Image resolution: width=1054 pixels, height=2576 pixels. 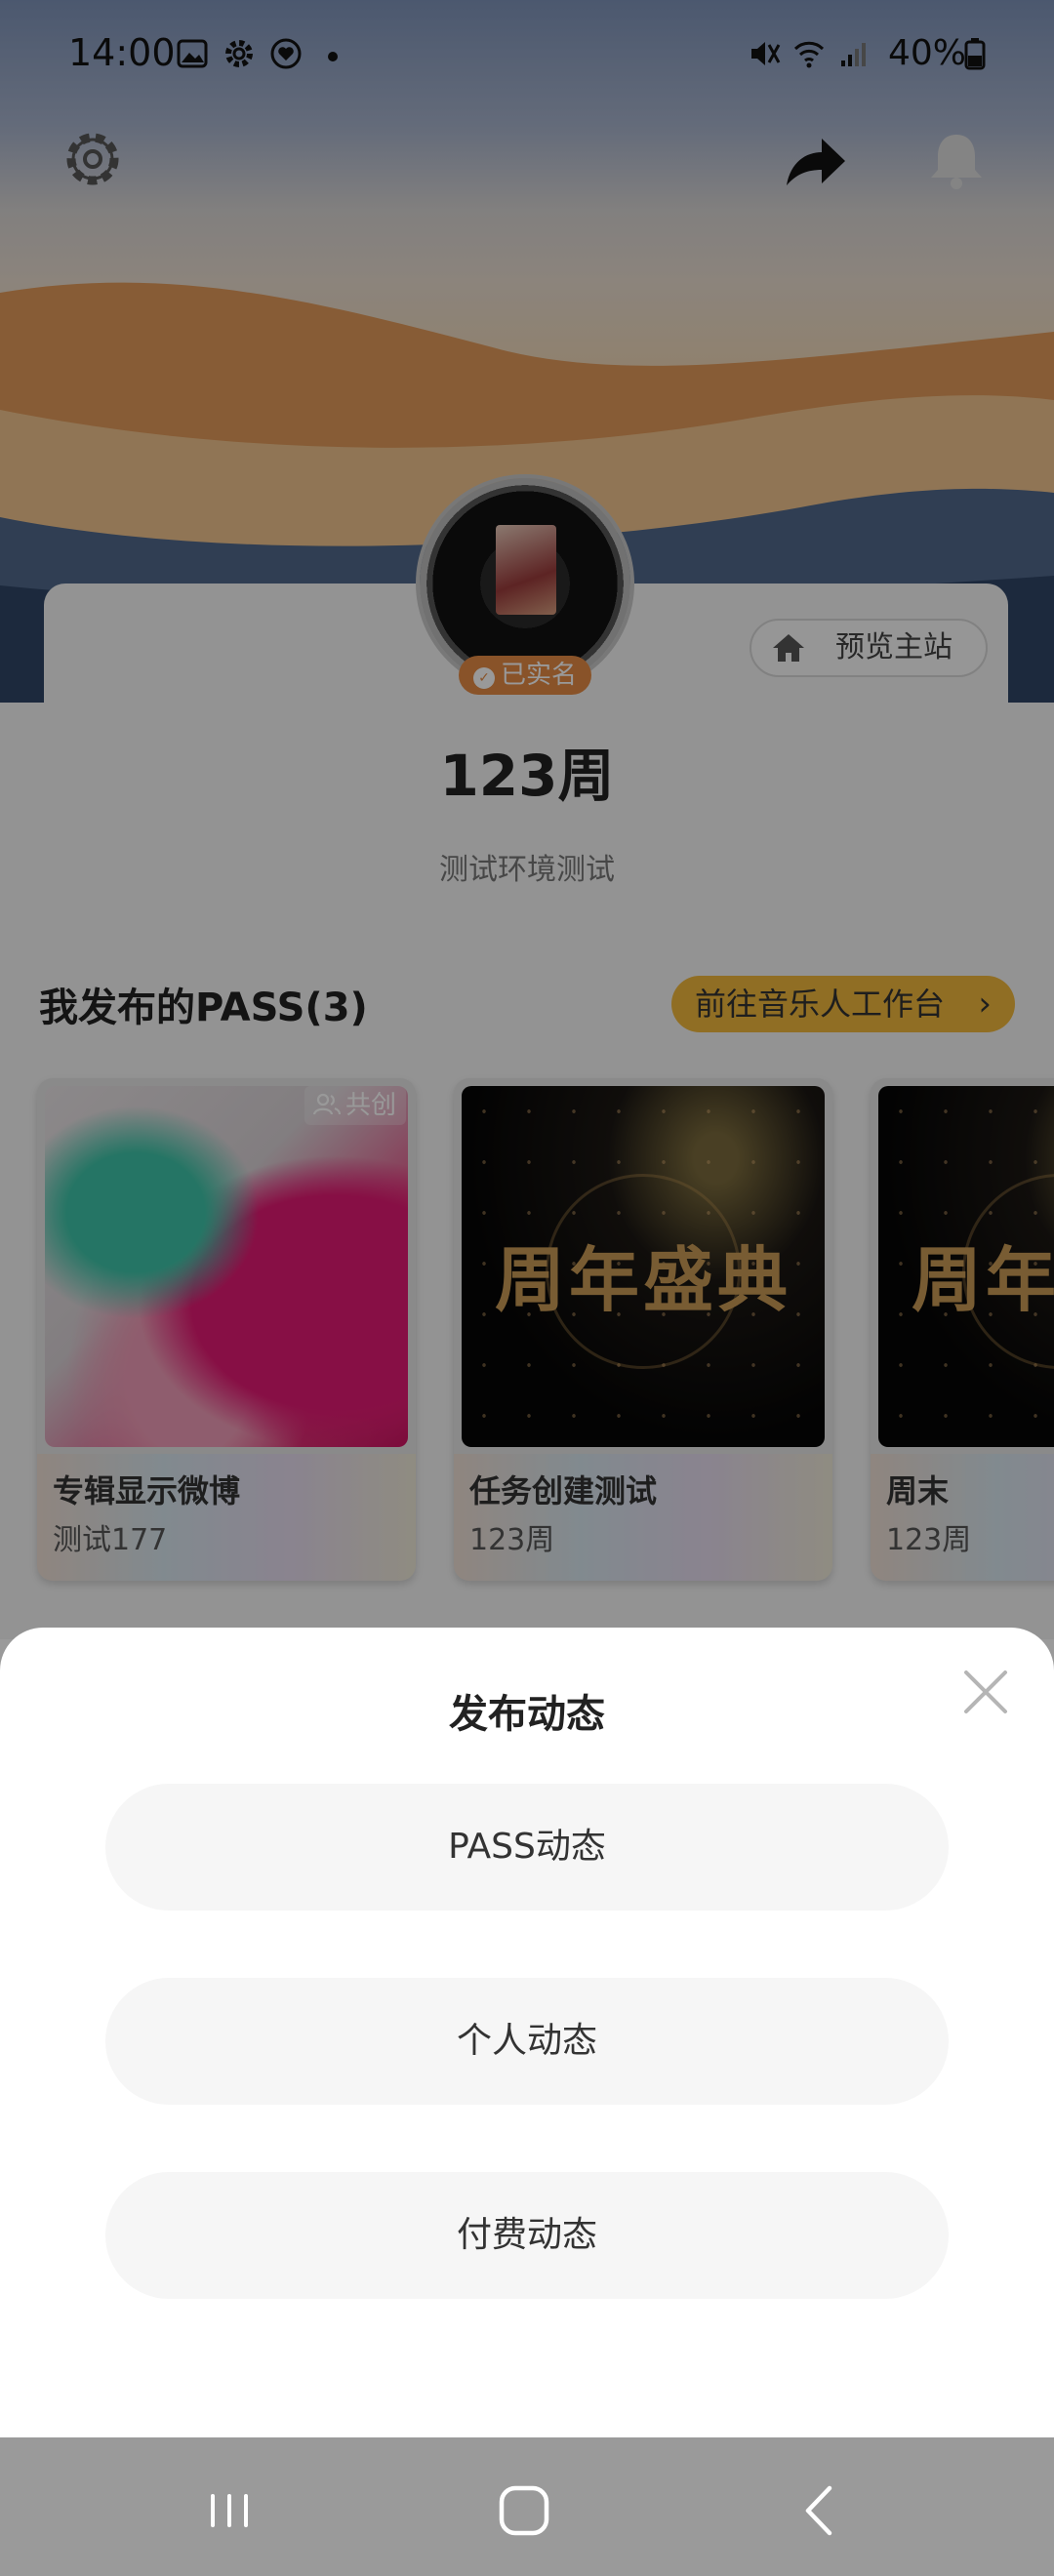 What do you see at coordinates (985, 1692) in the screenshot?
I see `close-icon` at bounding box center [985, 1692].